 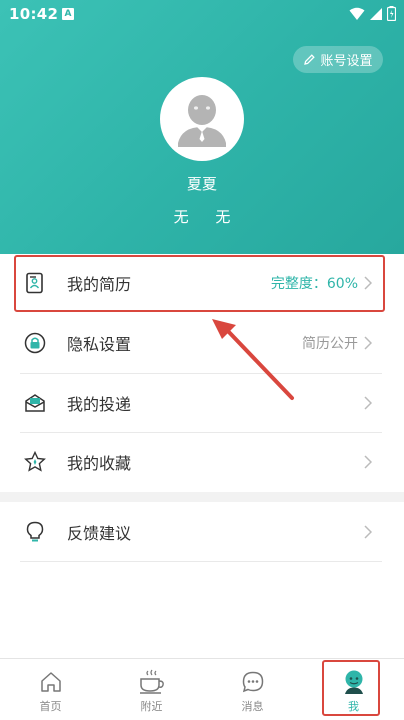 I want to click on chat-bubble-icon, so click(x=253, y=682).